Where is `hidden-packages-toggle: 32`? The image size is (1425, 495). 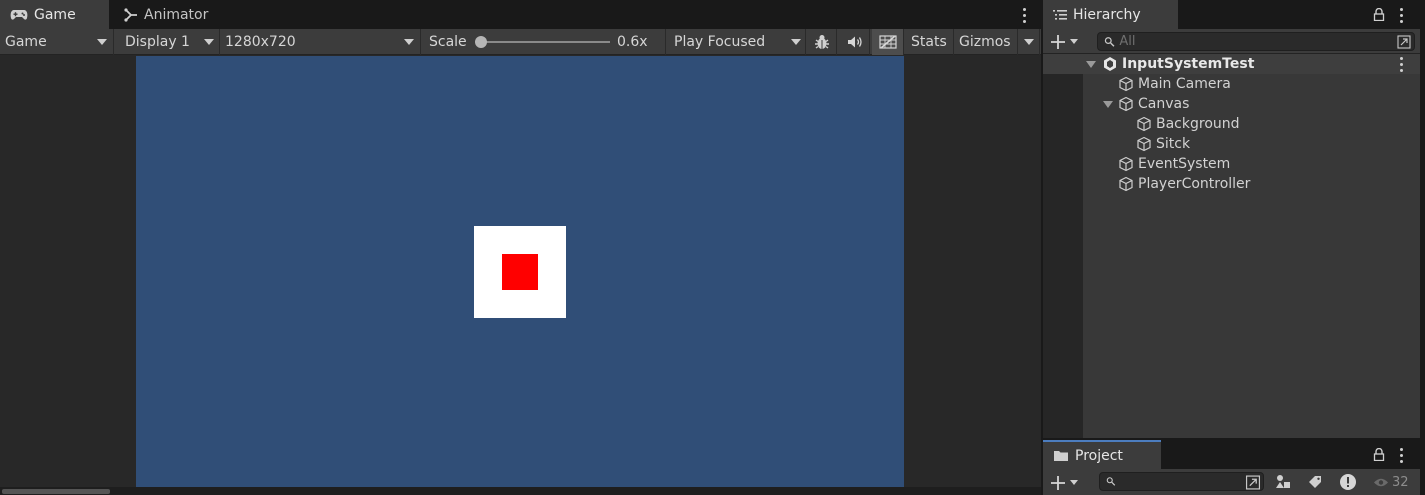
hidden-packages-toggle: 32 is located at coordinates (1391, 482).